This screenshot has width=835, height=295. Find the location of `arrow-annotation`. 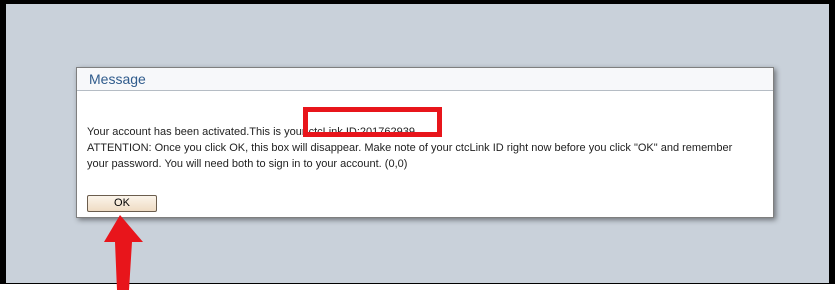

arrow-annotation is located at coordinates (128, 252).